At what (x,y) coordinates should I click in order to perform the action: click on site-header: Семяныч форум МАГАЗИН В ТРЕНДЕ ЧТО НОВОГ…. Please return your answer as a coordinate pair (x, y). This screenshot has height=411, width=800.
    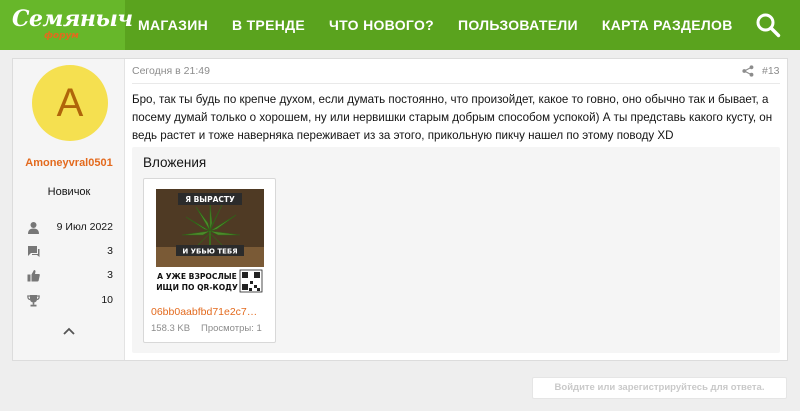
    Looking at the image, I should click on (400, 25).